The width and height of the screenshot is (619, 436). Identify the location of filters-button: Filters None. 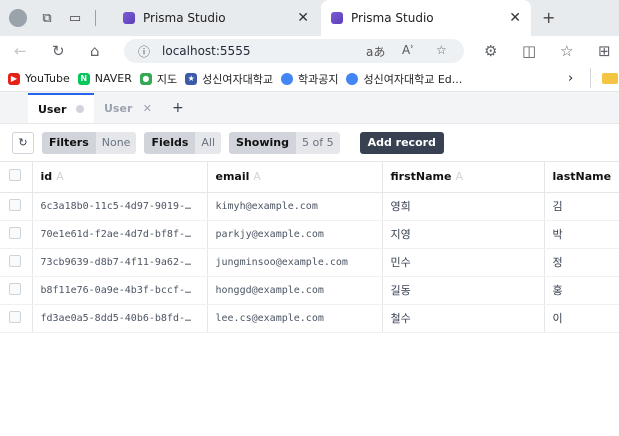
(89, 142).